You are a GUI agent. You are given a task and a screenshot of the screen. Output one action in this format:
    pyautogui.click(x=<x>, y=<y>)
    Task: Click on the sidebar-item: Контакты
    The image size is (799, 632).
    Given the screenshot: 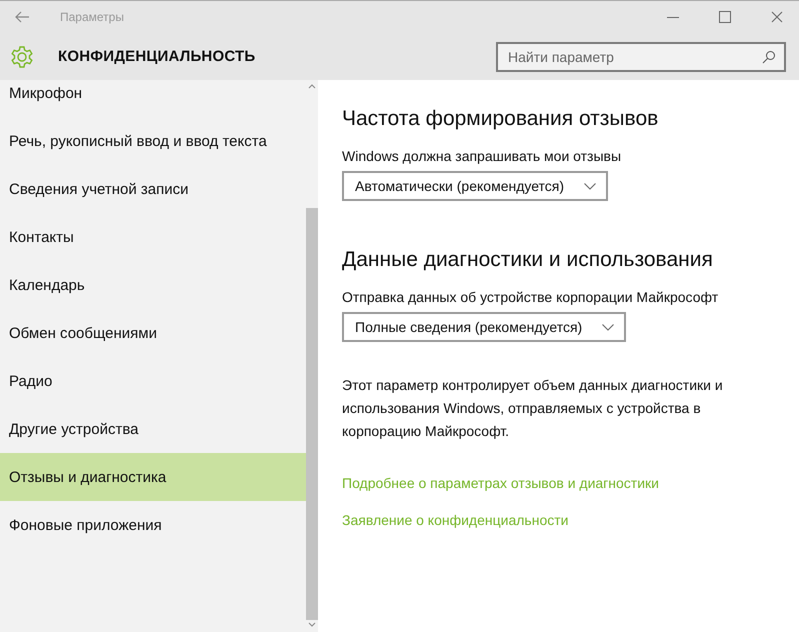 What is the action you would take?
    pyautogui.click(x=153, y=237)
    